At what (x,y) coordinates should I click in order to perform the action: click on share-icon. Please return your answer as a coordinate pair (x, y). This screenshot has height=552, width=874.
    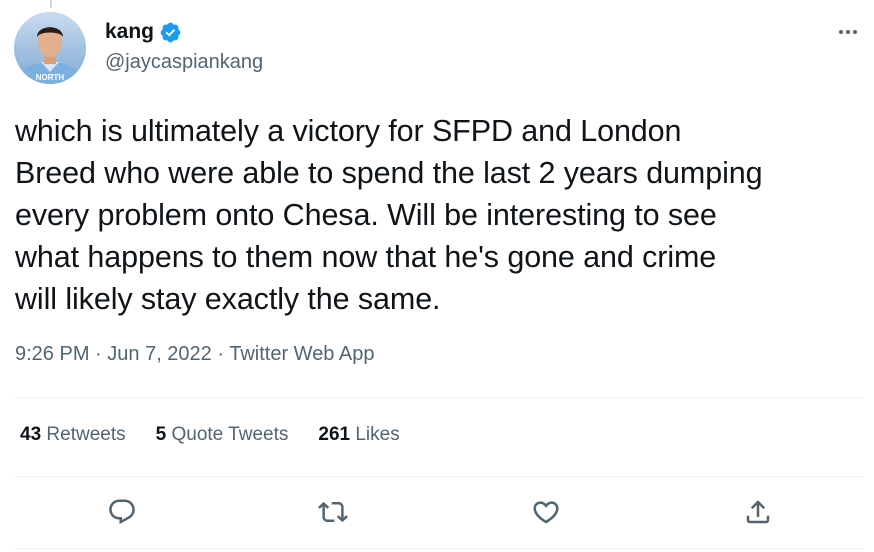
    Looking at the image, I should click on (758, 512).